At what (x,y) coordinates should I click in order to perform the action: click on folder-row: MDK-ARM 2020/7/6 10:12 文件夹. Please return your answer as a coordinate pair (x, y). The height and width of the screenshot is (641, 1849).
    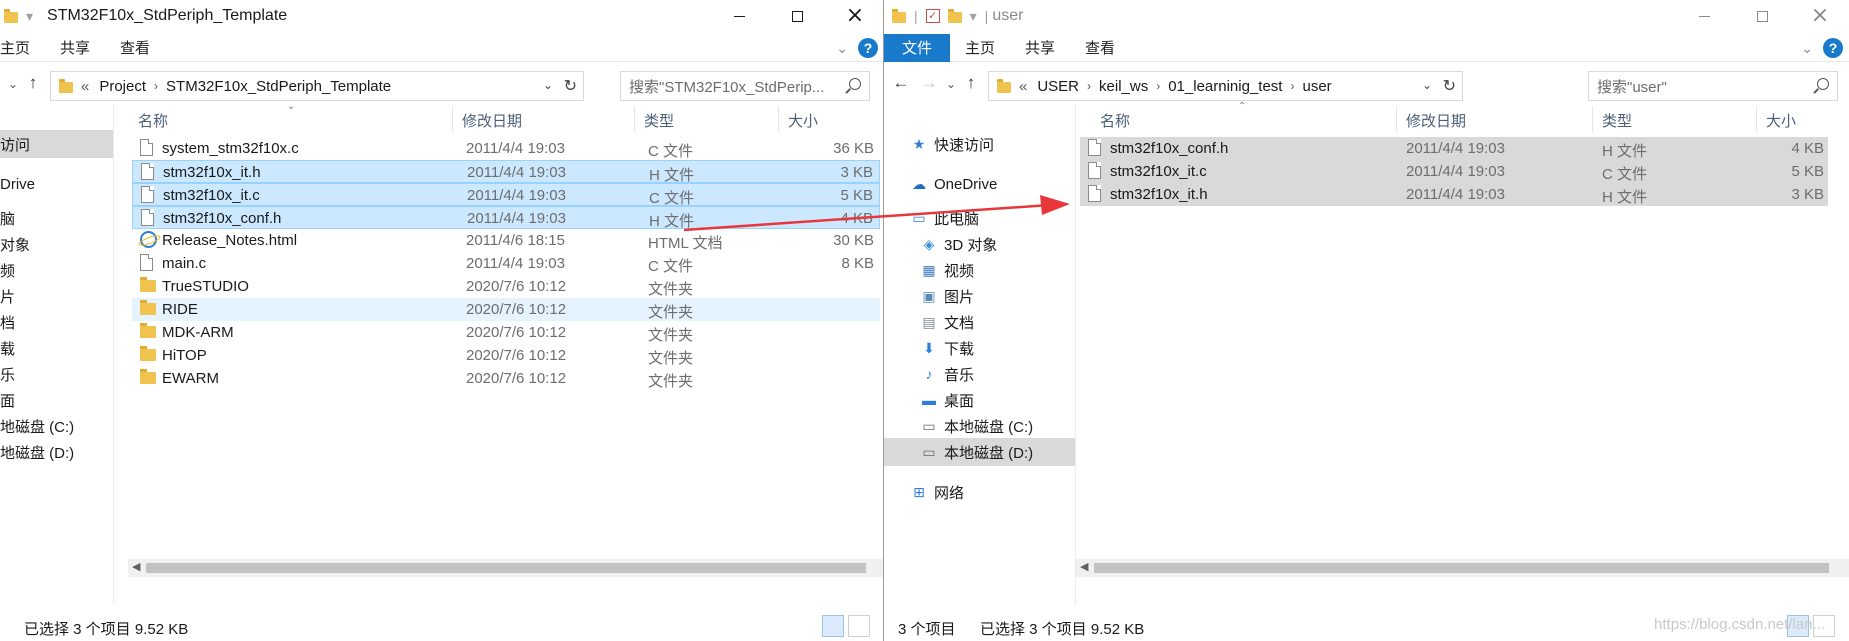
    Looking at the image, I should click on (506, 332).